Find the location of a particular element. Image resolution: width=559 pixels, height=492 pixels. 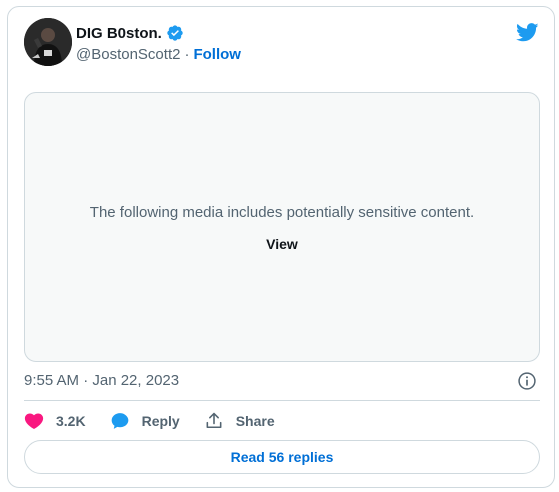

speech-bubble-icon is located at coordinates (119, 421).